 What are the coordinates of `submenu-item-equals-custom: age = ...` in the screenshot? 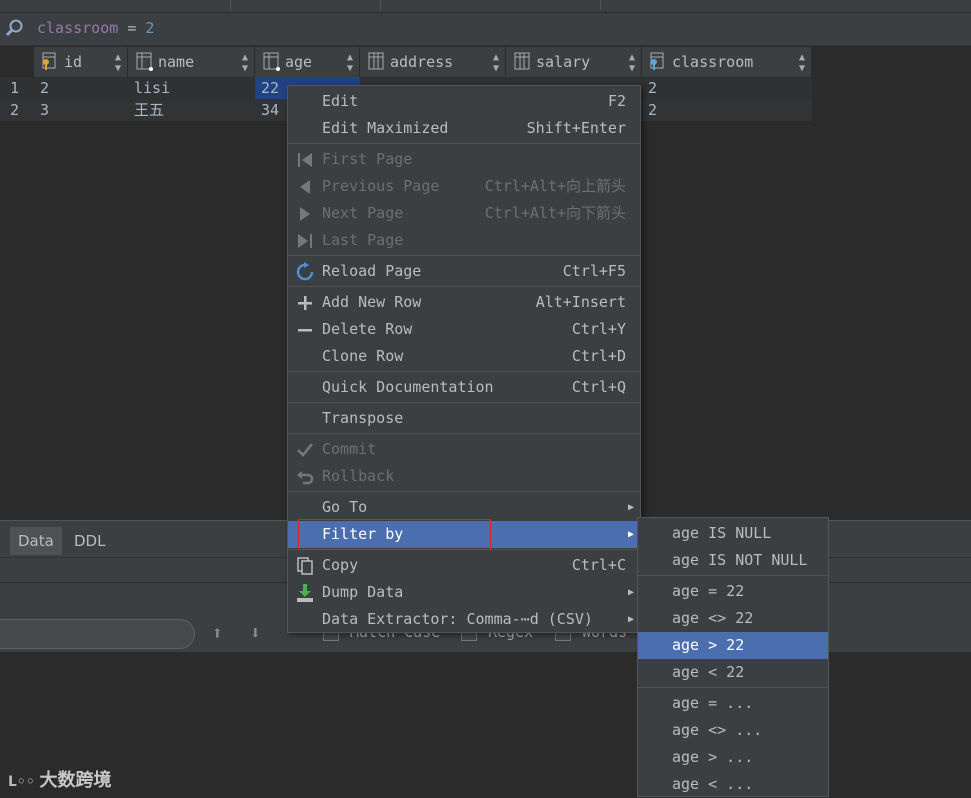 It's located at (733, 703).